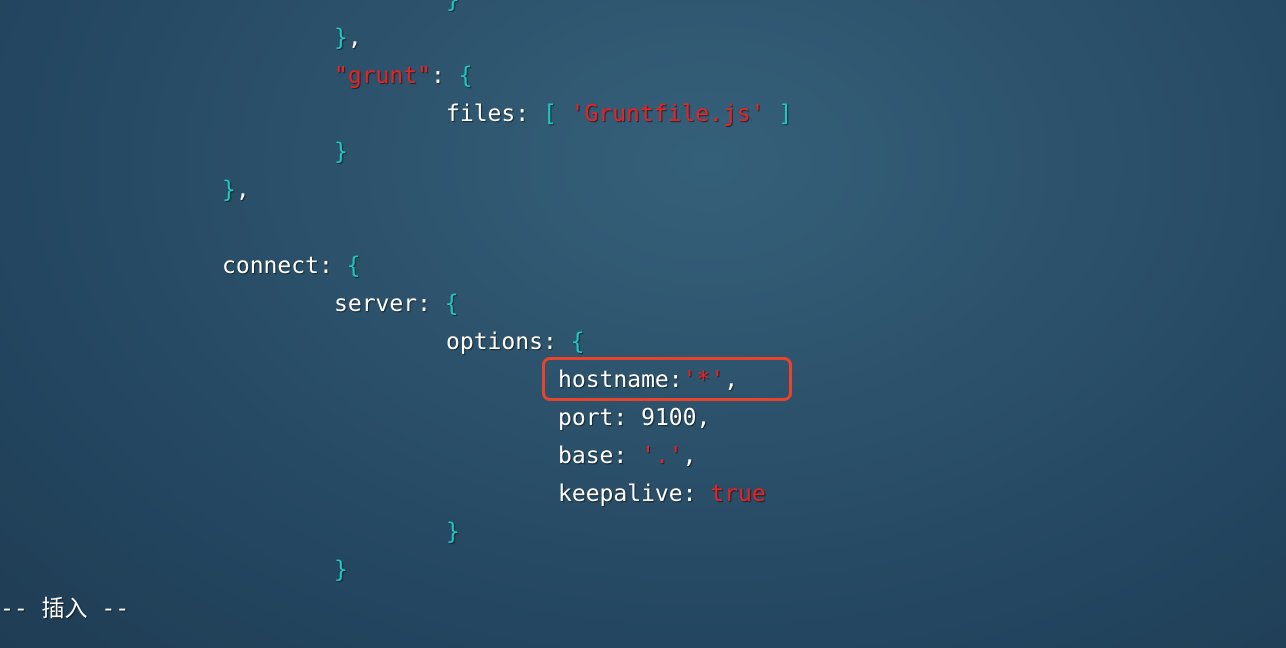  I want to click on code-token-key: base, so click(586, 456).